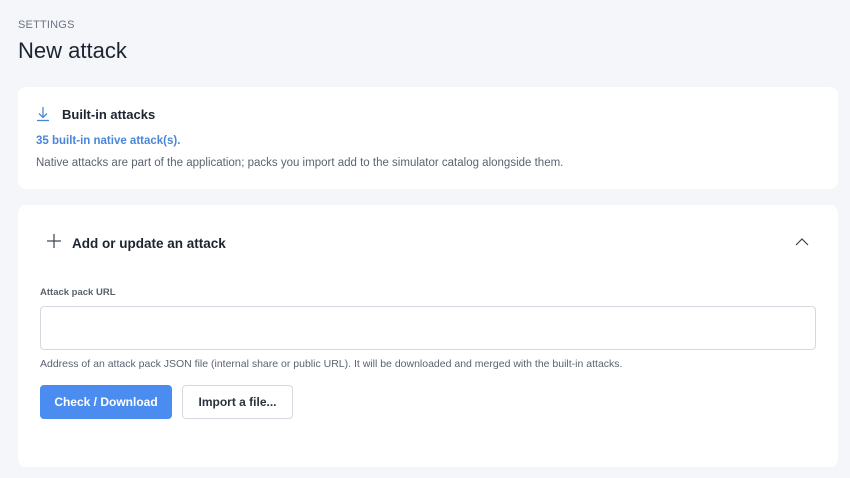  What do you see at coordinates (54, 243) in the screenshot?
I see `plus-icon` at bounding box center [54, 243].